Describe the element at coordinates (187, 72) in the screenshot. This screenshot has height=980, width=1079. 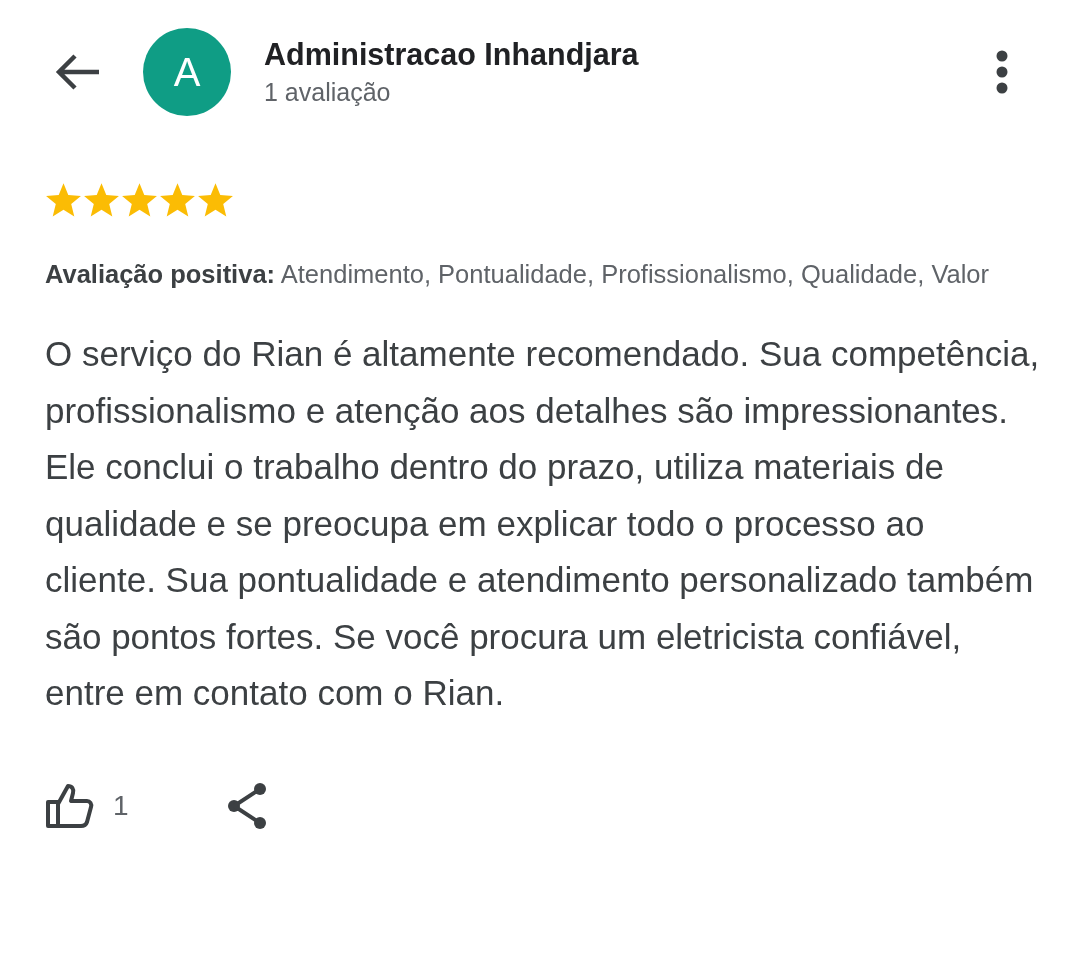
I see `avatar: A` at that location.